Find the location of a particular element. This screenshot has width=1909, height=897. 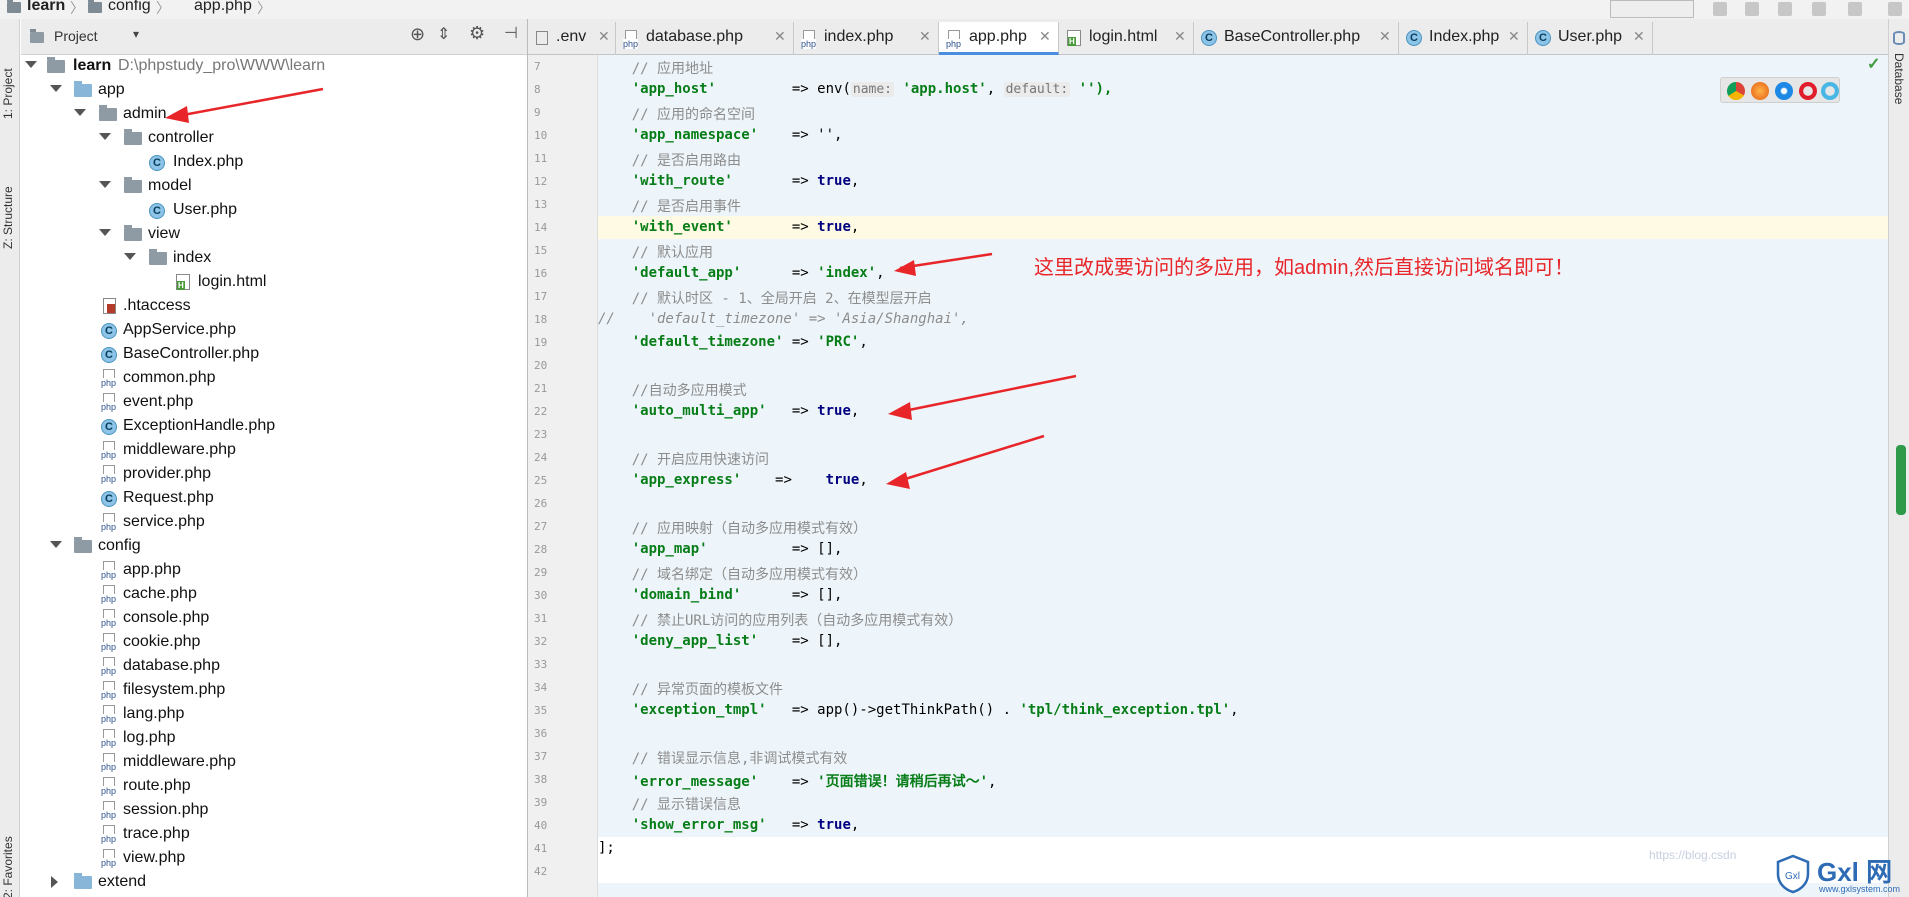

coverage-icon is located at coordinates (1785, 9).